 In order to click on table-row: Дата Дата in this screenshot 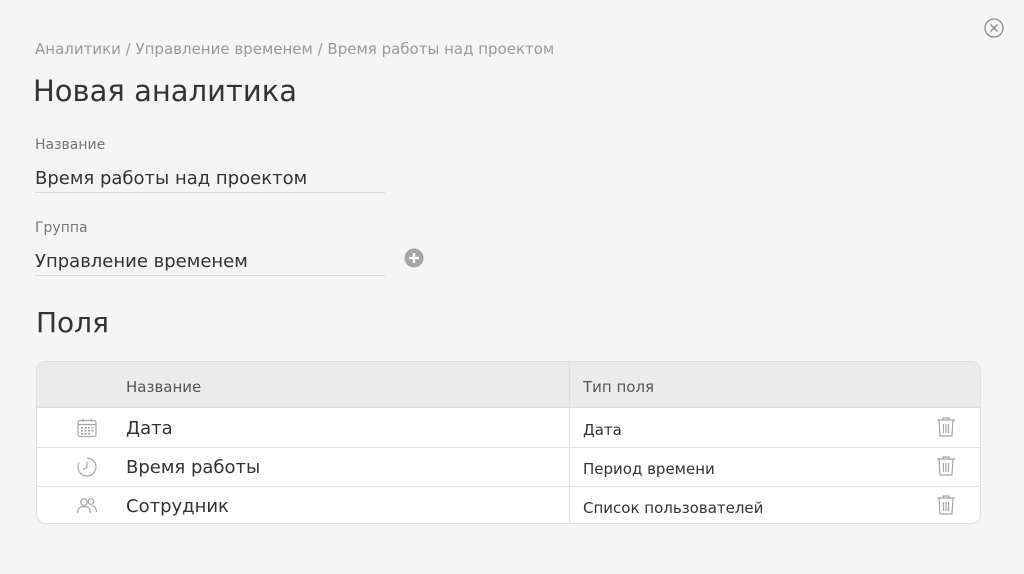, I will do `click(508, 427)`.